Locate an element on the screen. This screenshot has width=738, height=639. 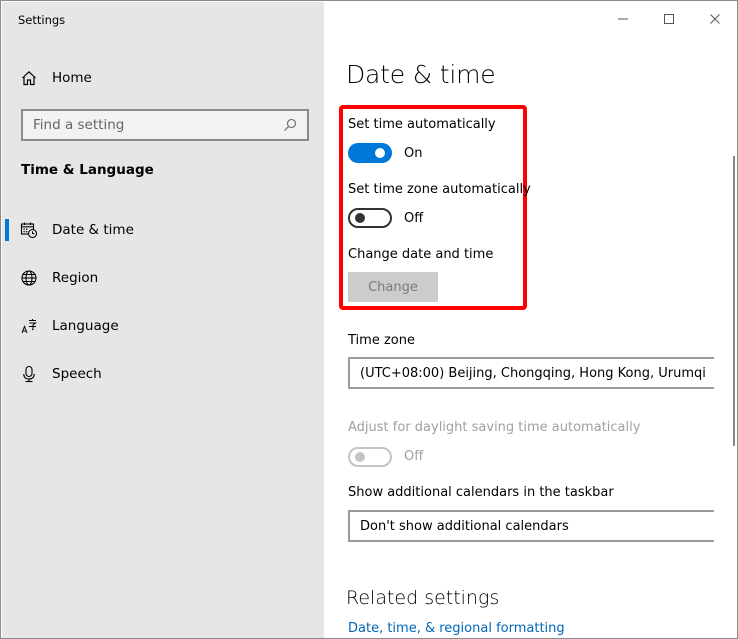
close-icon is located at coordinates (715, 19).